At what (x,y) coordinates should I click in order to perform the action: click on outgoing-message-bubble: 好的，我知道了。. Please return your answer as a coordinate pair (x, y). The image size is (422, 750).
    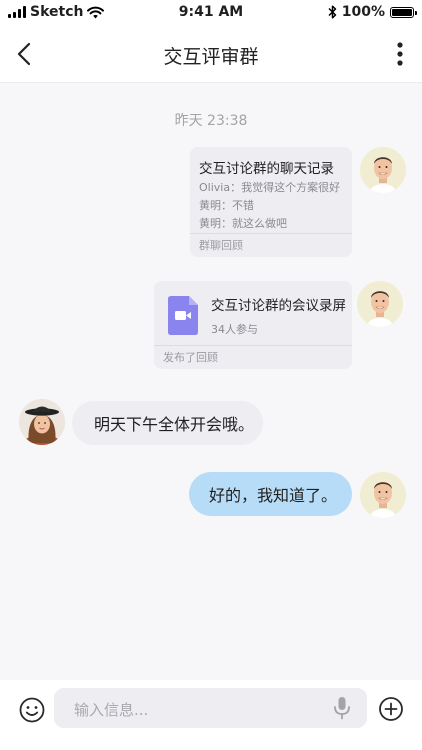
    Looking at the image, I should click on (270, 494).